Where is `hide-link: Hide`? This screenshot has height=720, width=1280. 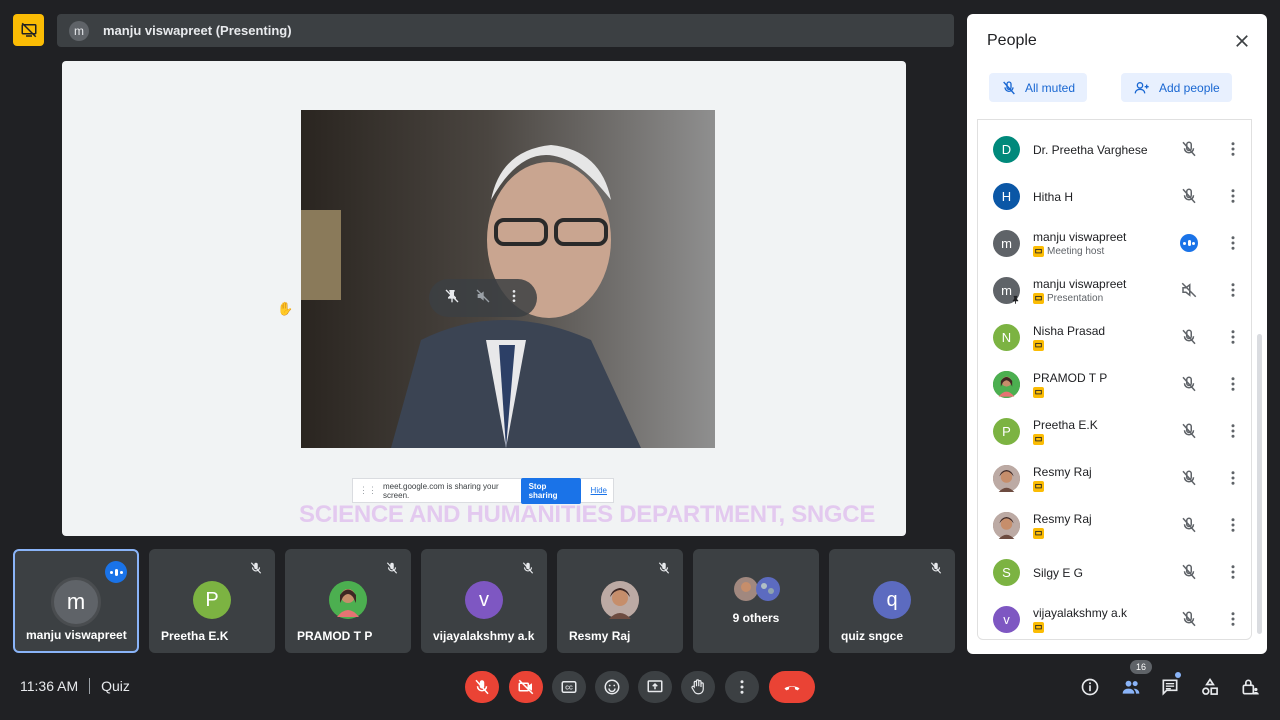
hide-link: Hide is located at coordinates (599, 490).